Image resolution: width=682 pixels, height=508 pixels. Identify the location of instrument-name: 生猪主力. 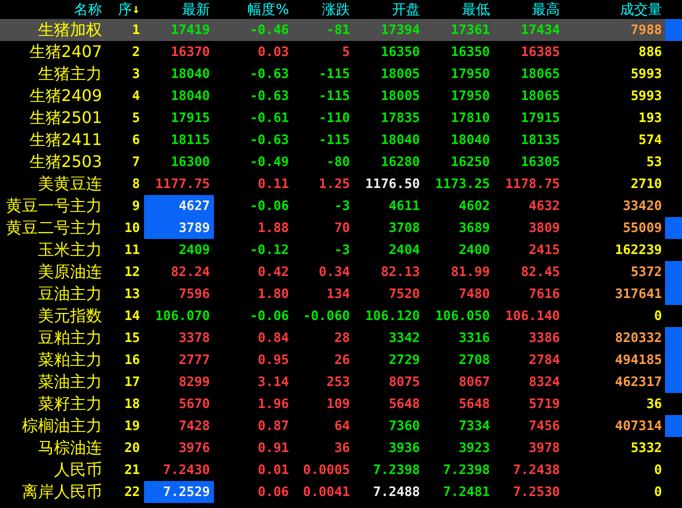
(70, 74).